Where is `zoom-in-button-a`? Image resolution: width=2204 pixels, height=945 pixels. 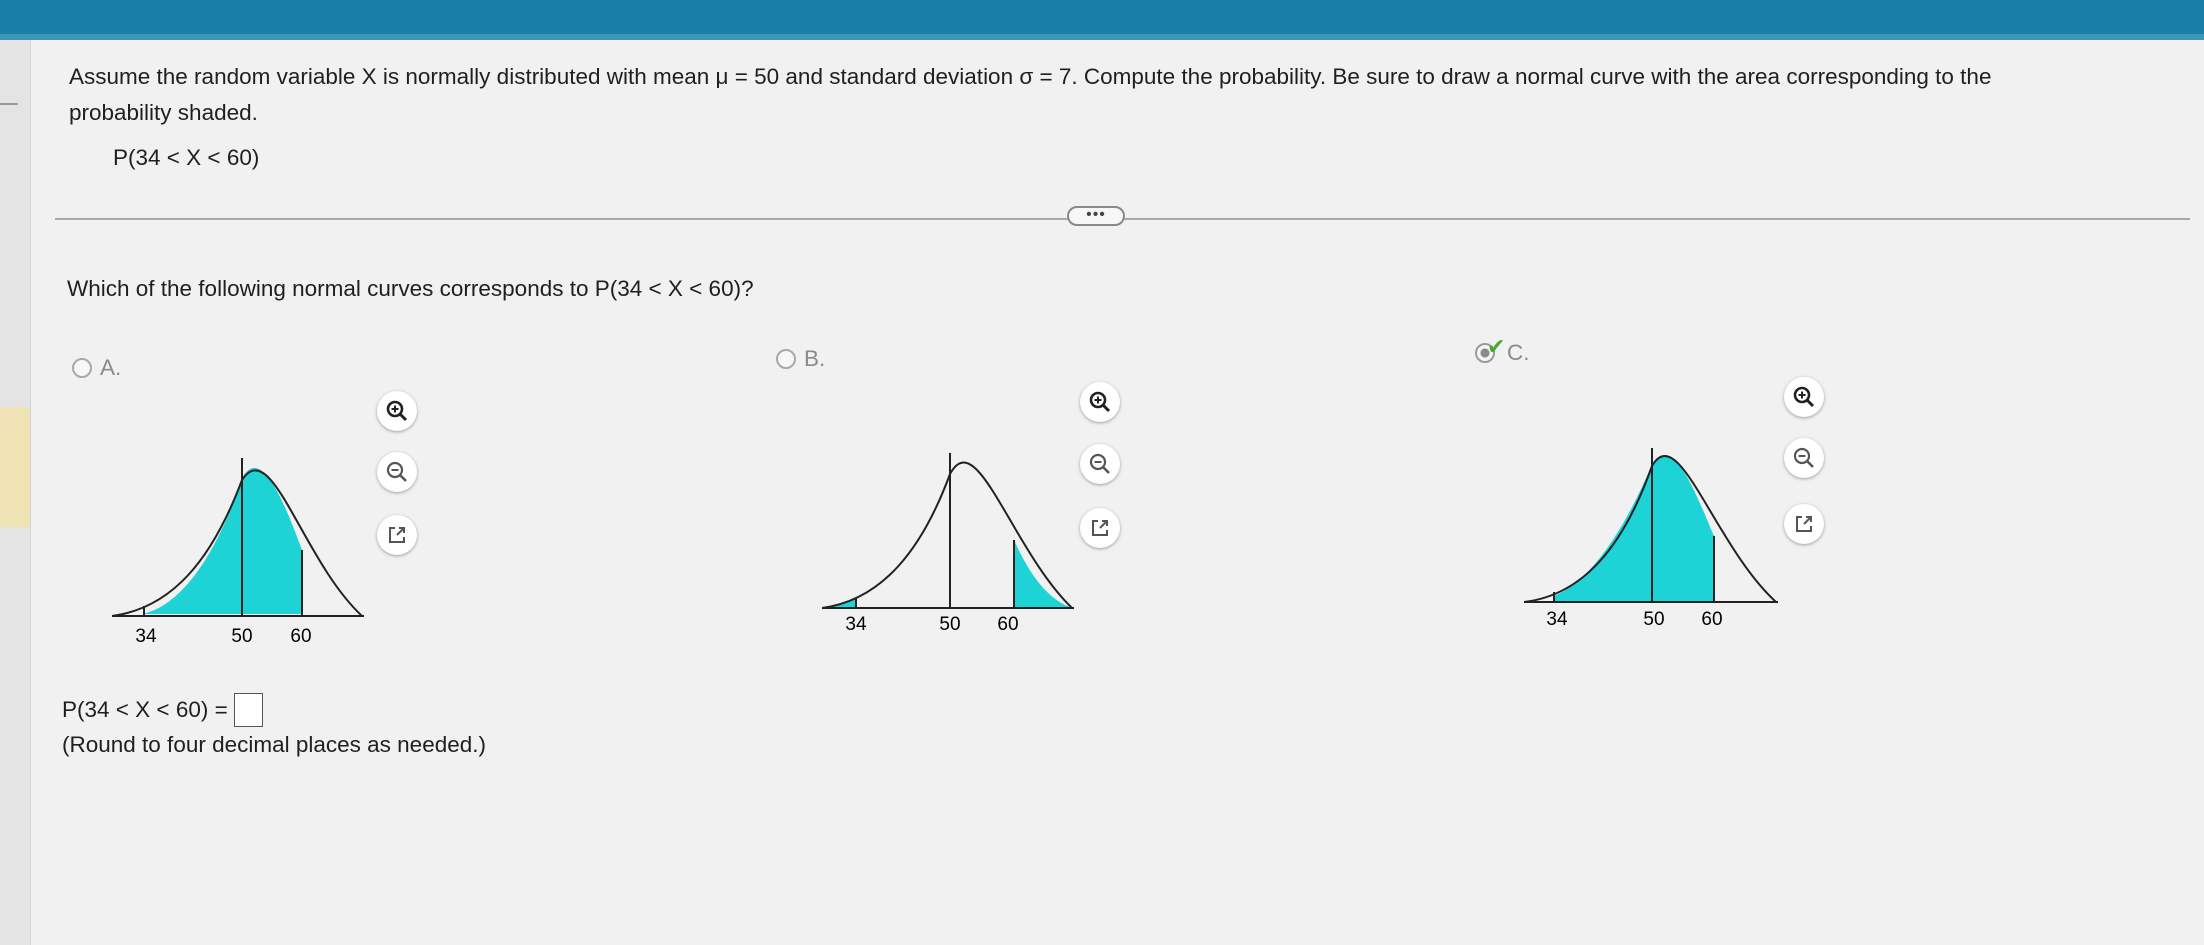
zoom-in-button-a is located at coordinates (397, 411).